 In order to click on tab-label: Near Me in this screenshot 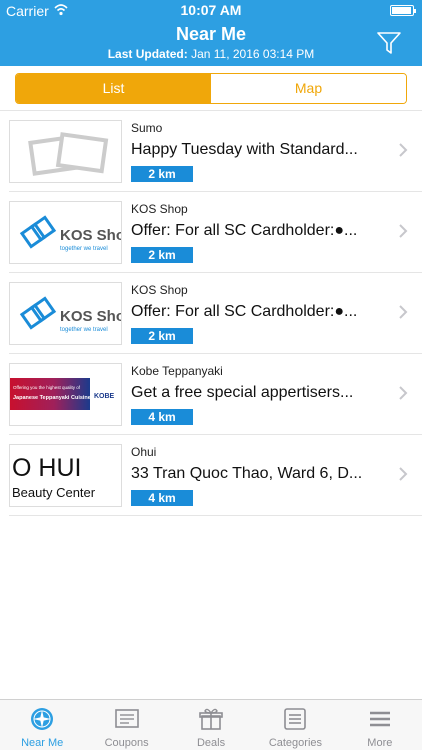, I will do `click(42, 743)`.